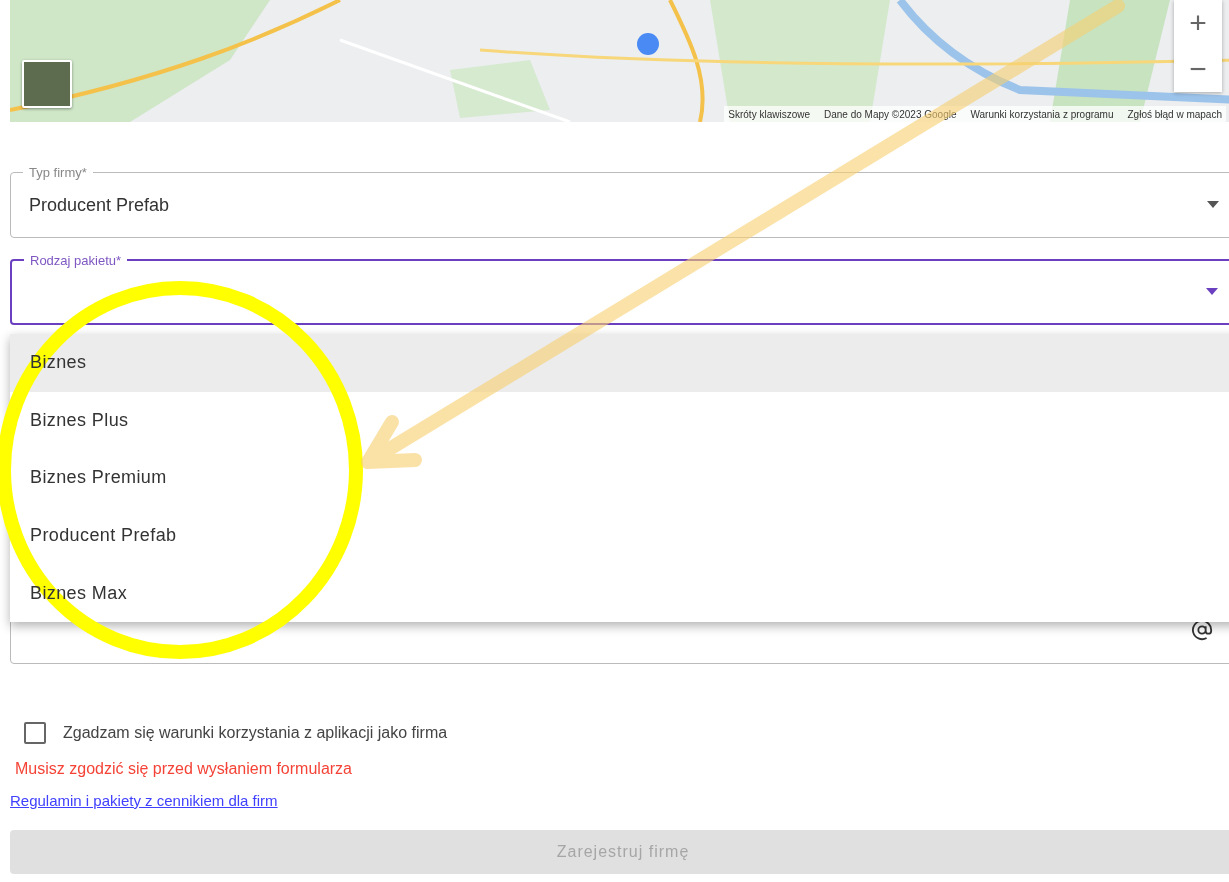 This screenshot has height=882, width=1229. Describe the element at coordinates (58, 172) in the screenshot. I see `field-label: Typ firmy*` at that location.